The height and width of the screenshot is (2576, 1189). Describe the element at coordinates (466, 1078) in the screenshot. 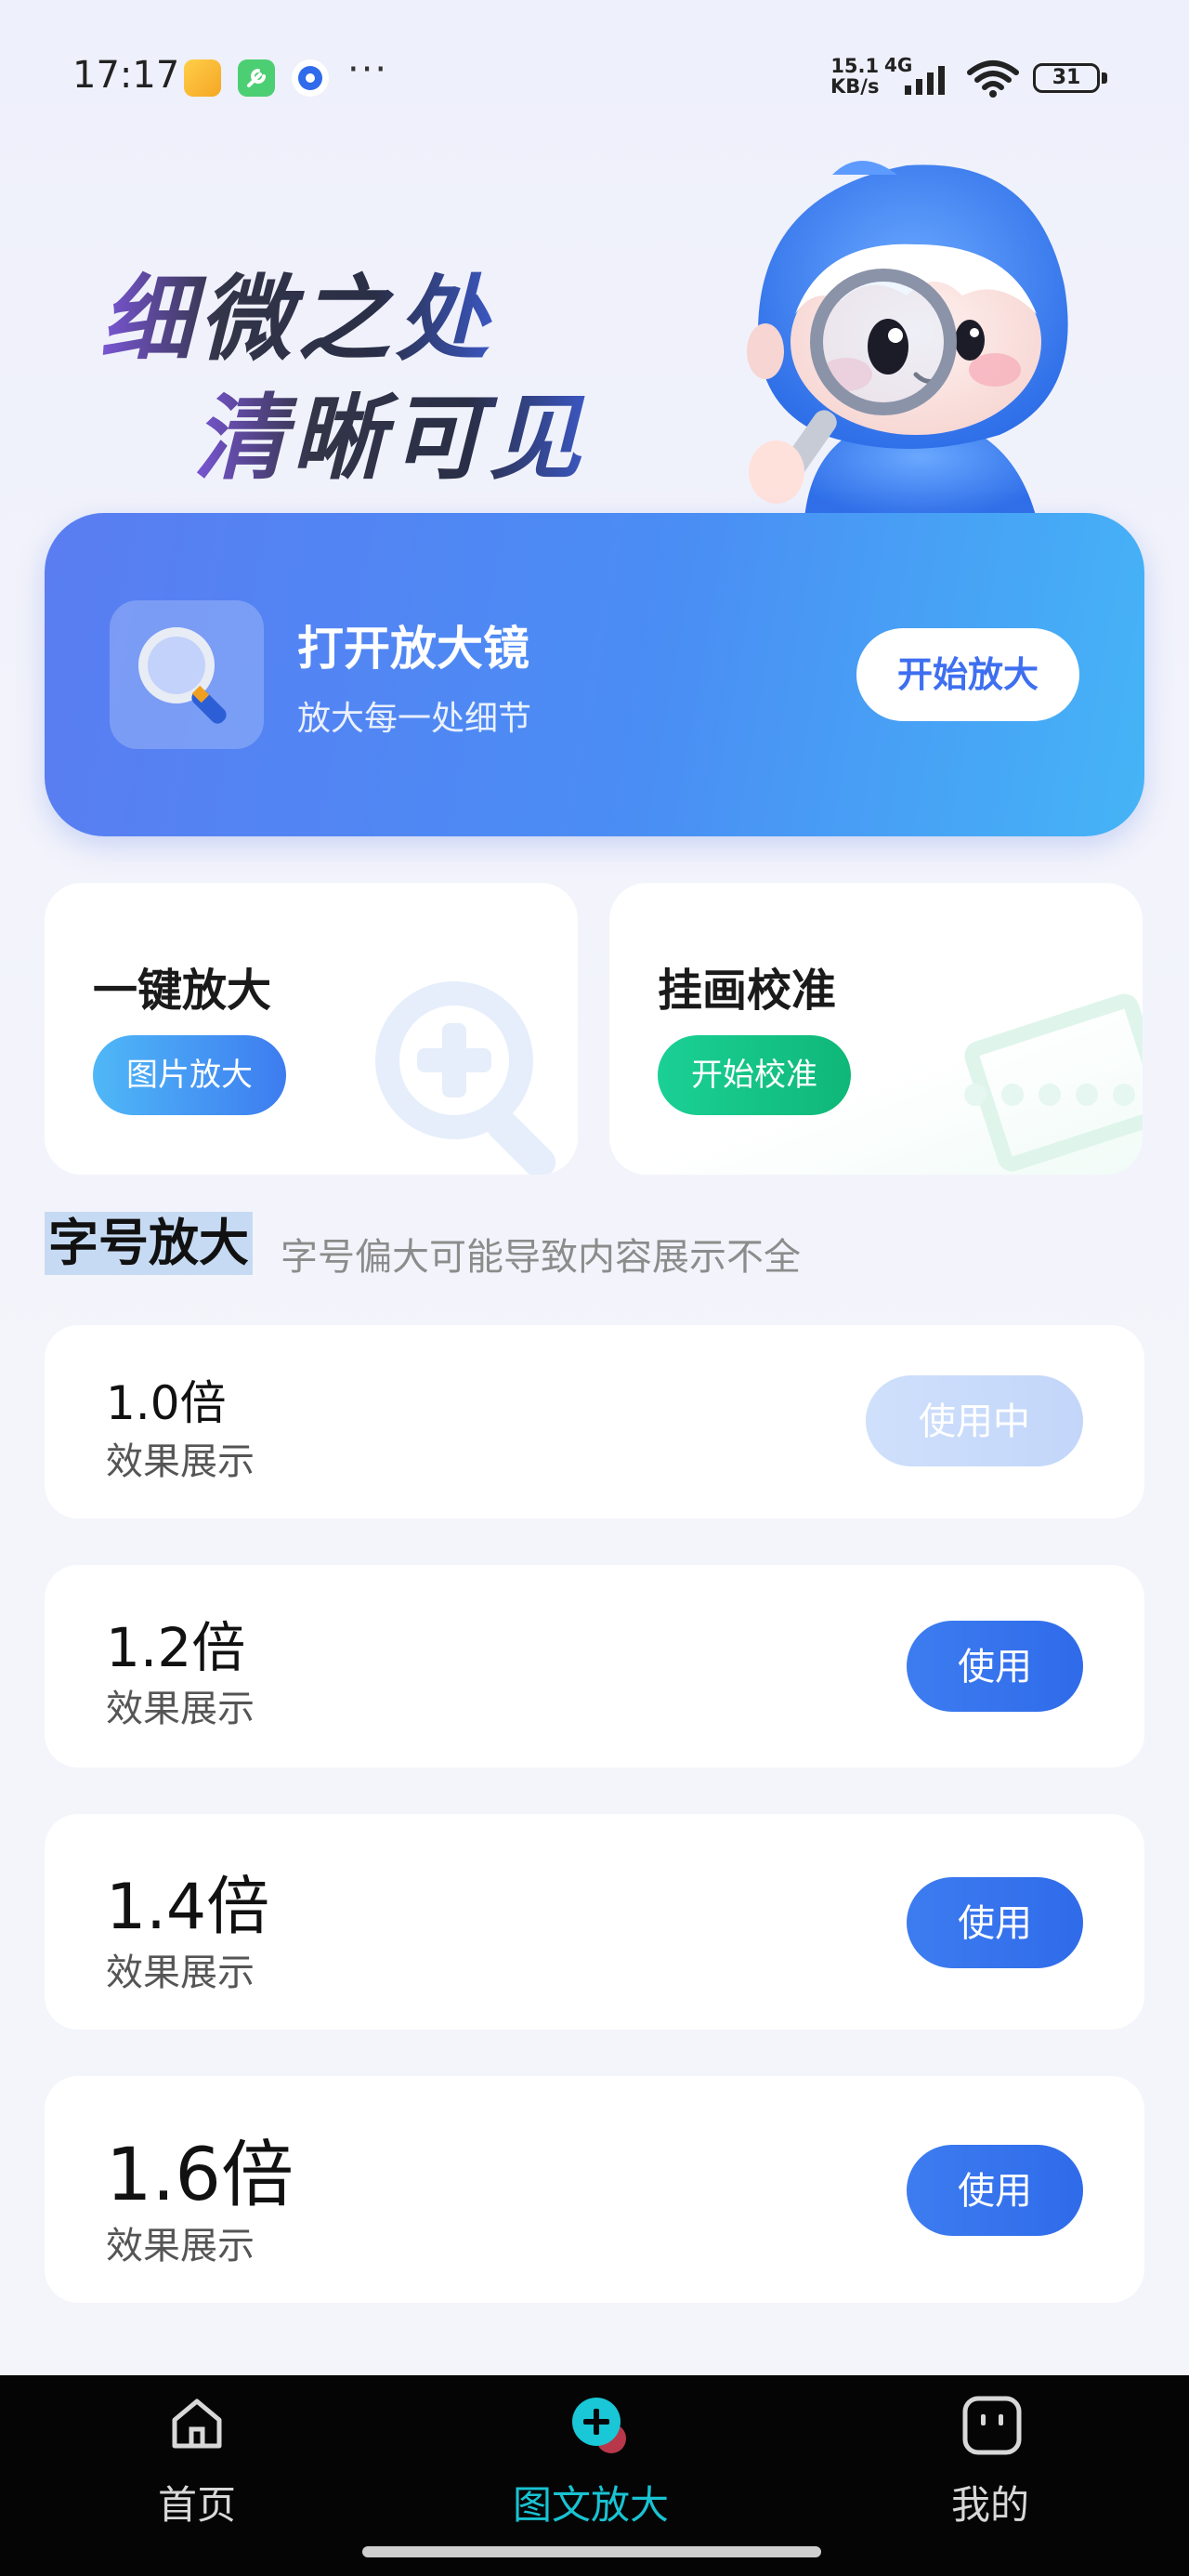

I see `zoom-plus-watermark-icon` at that location.